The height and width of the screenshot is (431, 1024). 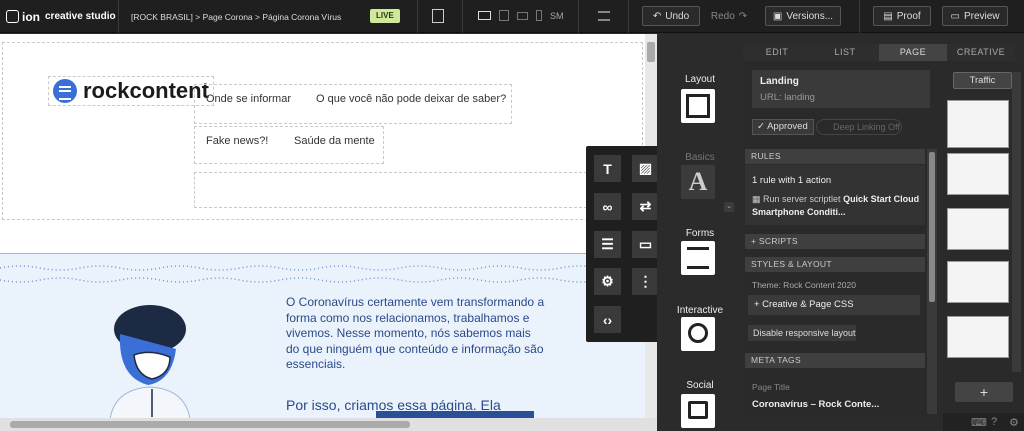 I want to click on canvas-horizontal-scrollbar, so click(x=328, y=424).